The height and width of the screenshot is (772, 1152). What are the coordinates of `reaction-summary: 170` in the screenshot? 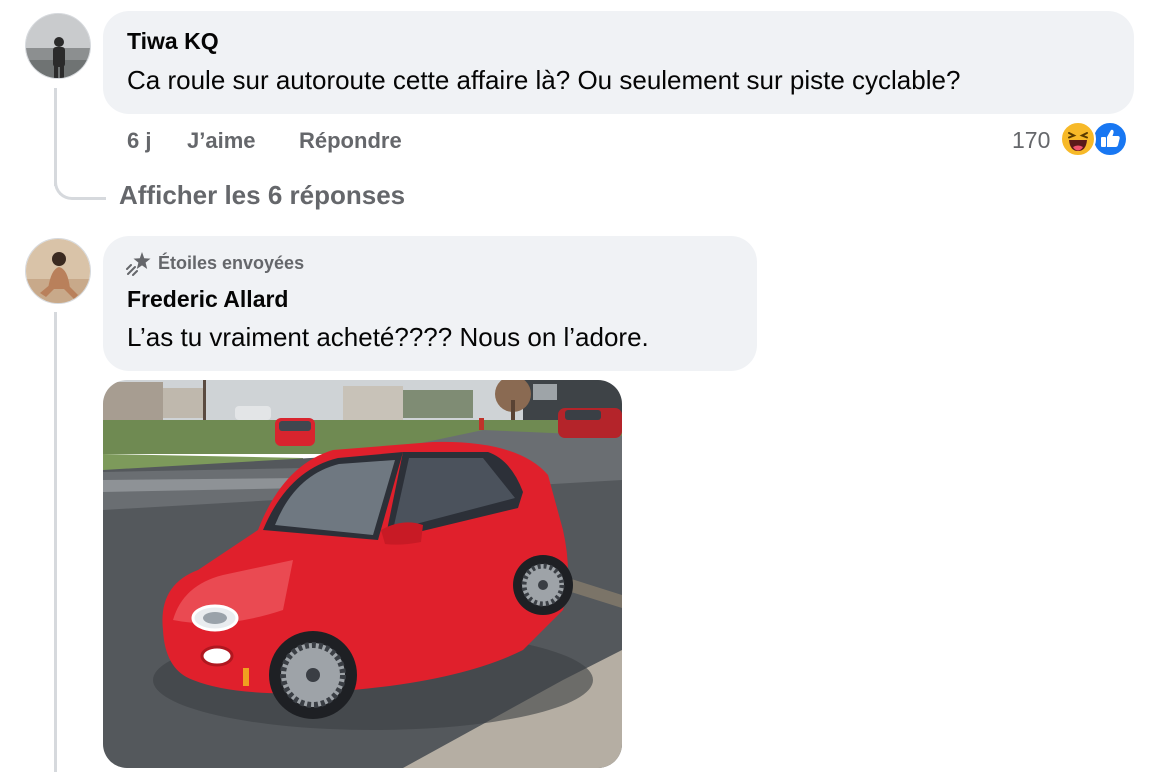 It's located at (1070, 139).